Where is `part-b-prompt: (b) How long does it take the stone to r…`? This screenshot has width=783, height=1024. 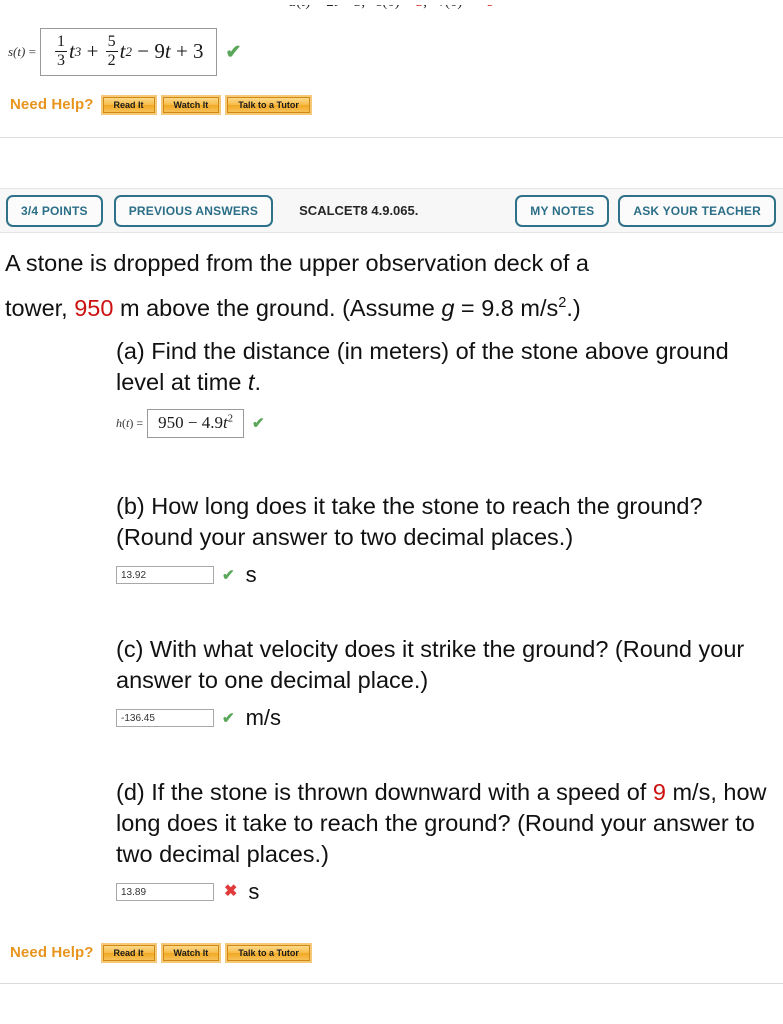
part-b-prompt: (b) How long does it take the stone to r… is located at coordinates (409, 522).